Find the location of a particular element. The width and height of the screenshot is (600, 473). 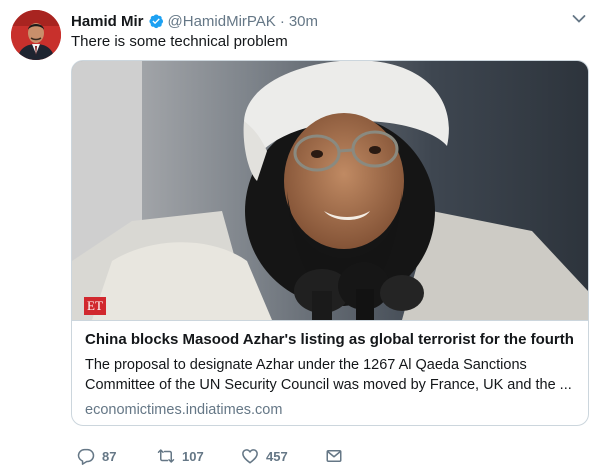

retweet-icon is located at coordinates (166, 456).